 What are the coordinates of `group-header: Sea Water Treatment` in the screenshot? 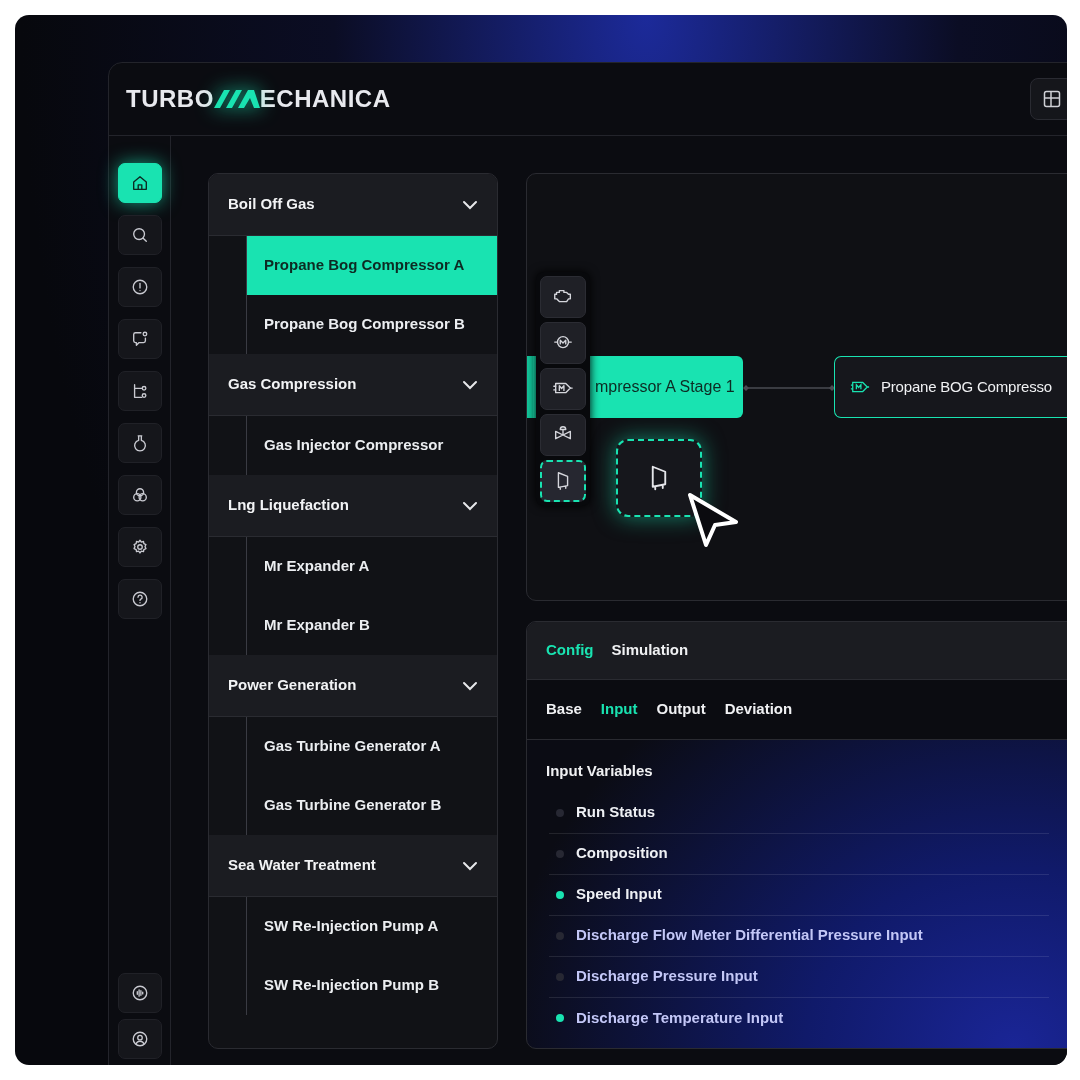 It's located at (353, 866).